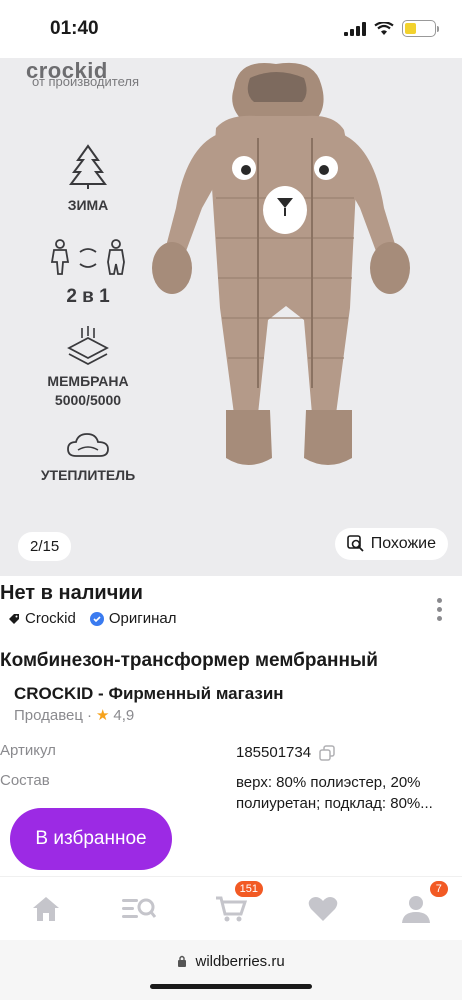 The height and width of the screenshot is (1000, 462). What do you see at coordinates (88, 368) in the screenshot?
I see `feature-membrane: МЕМБРАНА 5000/5000` at bounding box center [88, 368].